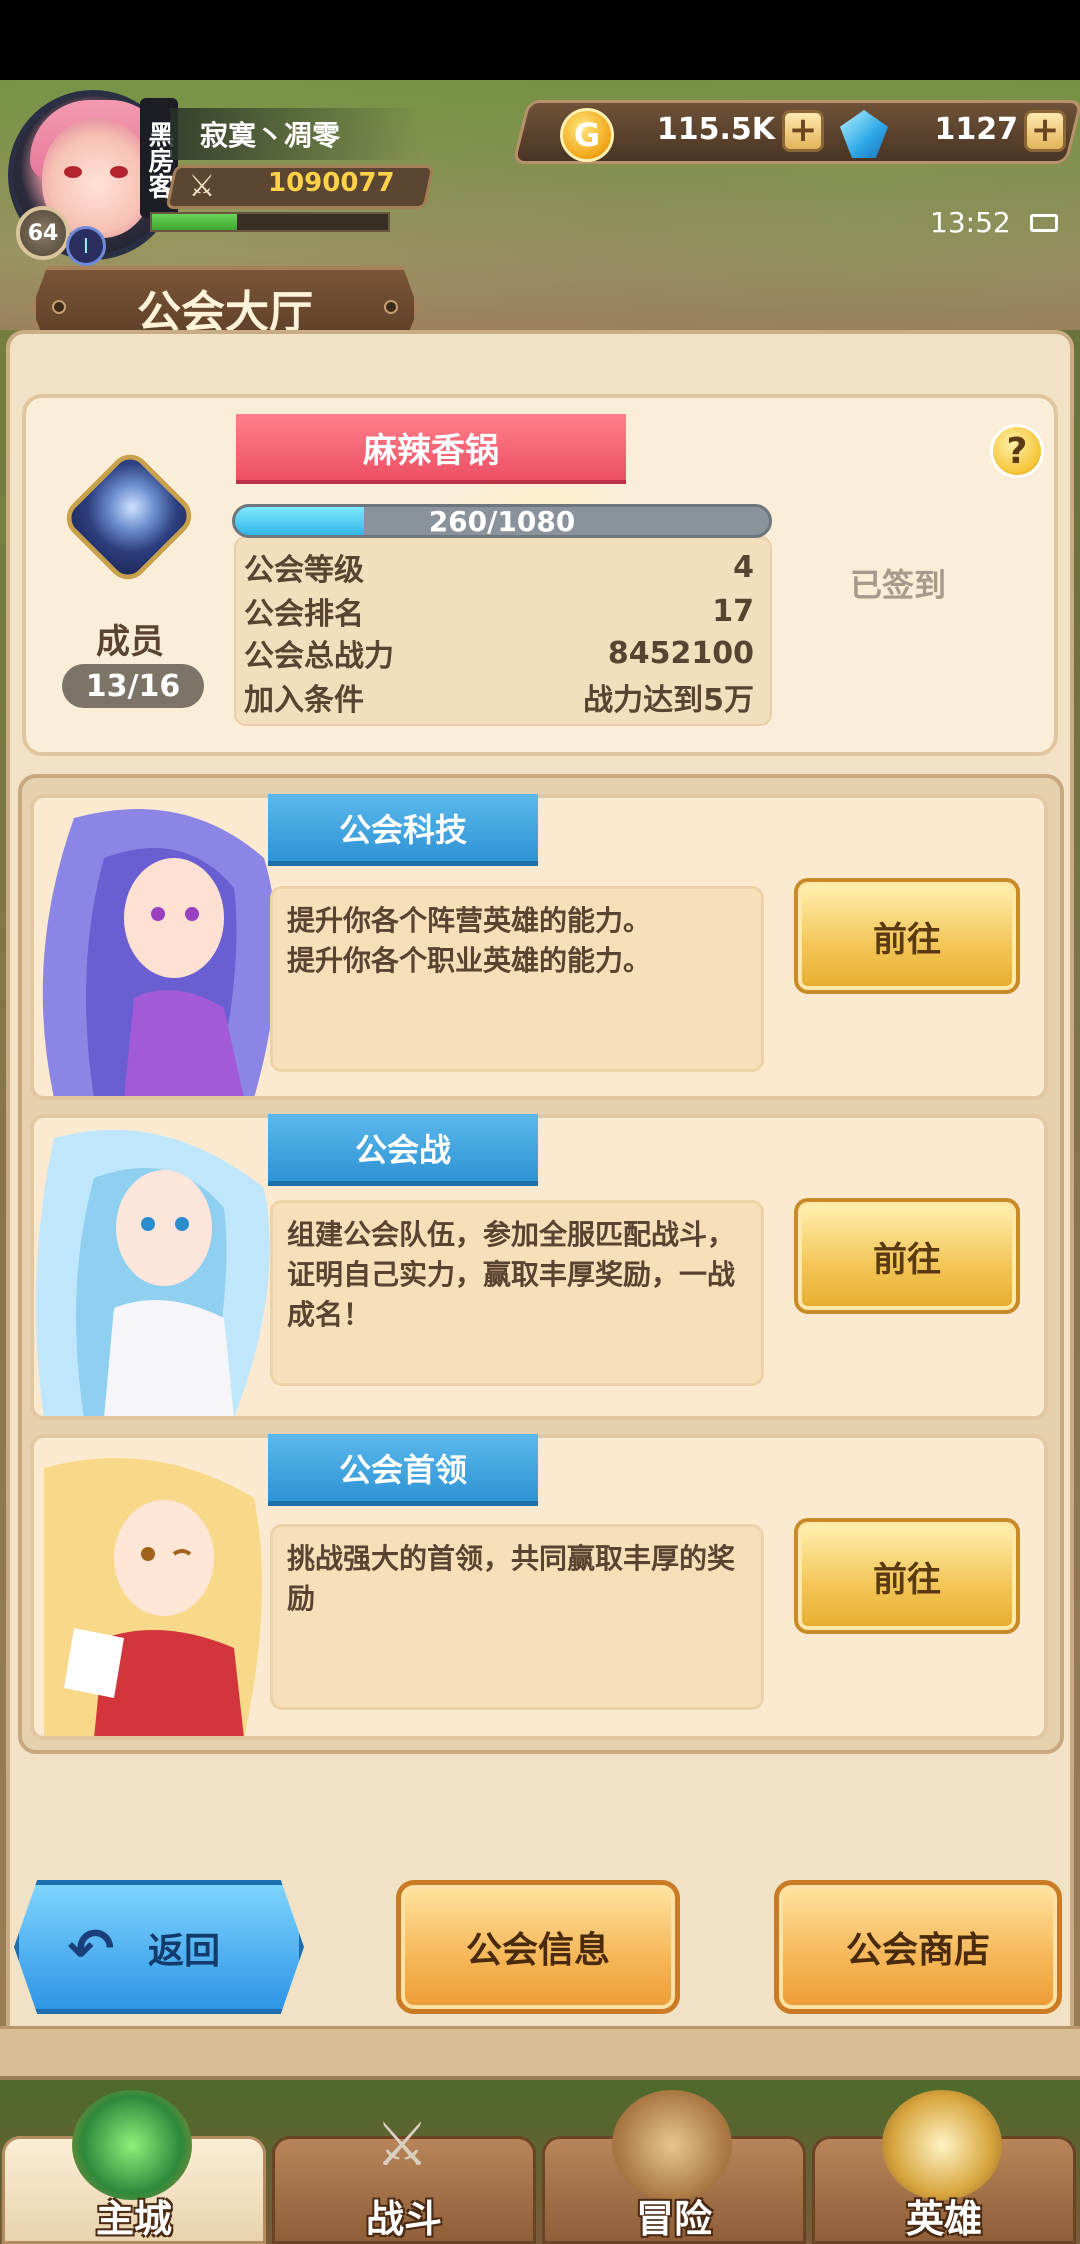 The height and width of the screenshot is (2244, 1080). I want to click on avatar-eye-right, so click(119, 172).